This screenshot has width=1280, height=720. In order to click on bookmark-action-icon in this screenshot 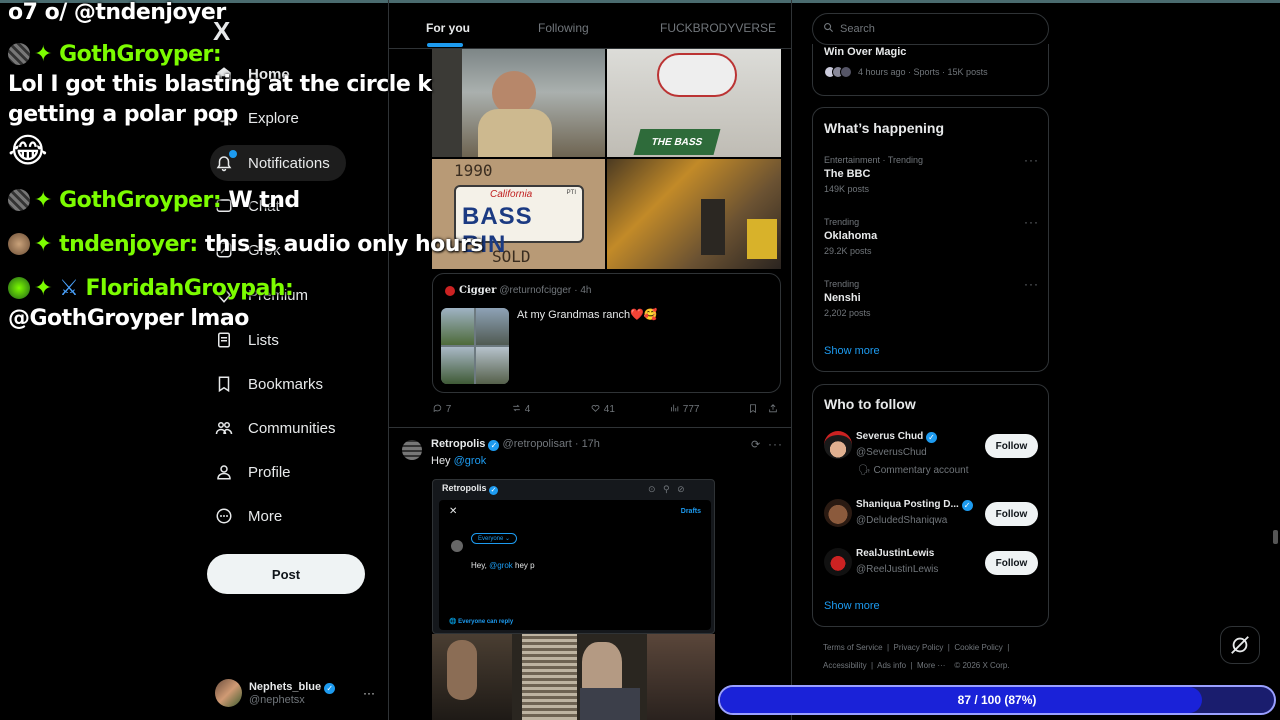, I will do `click(753, 410)`.